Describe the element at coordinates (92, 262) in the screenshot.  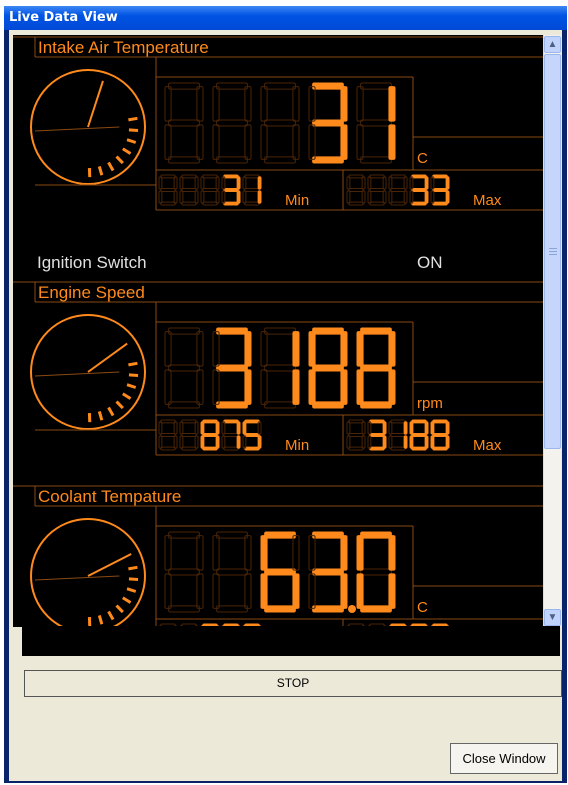
I see `status-row-label: Ignition Switch` at that location.